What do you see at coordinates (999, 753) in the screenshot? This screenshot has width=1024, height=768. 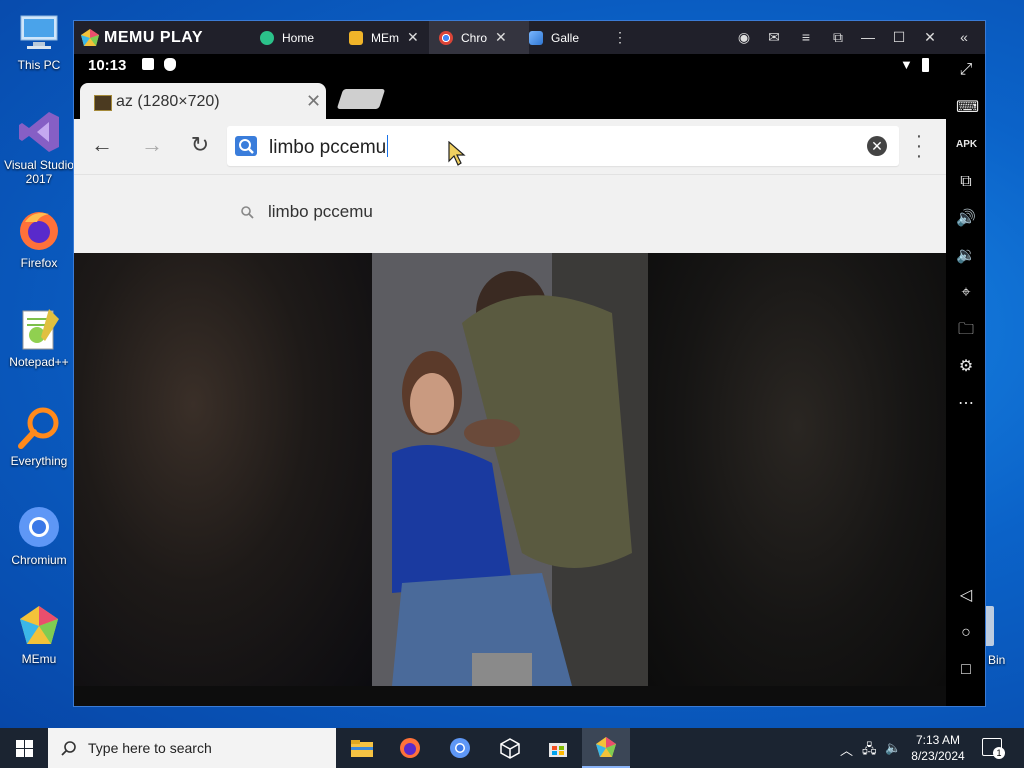 I see `notification-count-badge: 1` at bounding box center [999, 753].